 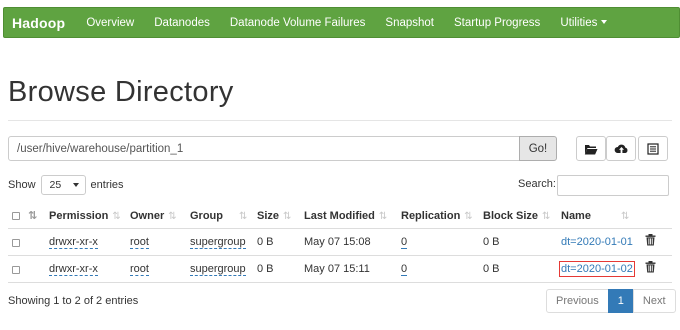 What do you see at coordinates (73, 301) in the screenshot?
I see `table-info: Showing 1 to 2 of 2 entries` at bounding box center [73, 301].